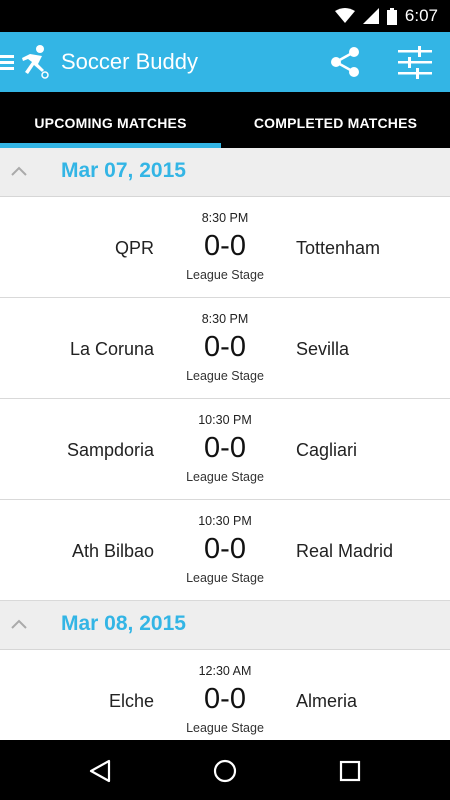 This screenshot has height=800, width=450. What do you see at coordinates (327, 701) in the screenshot?
I see `away-team: Almeria` at bounding box center [327, 701].